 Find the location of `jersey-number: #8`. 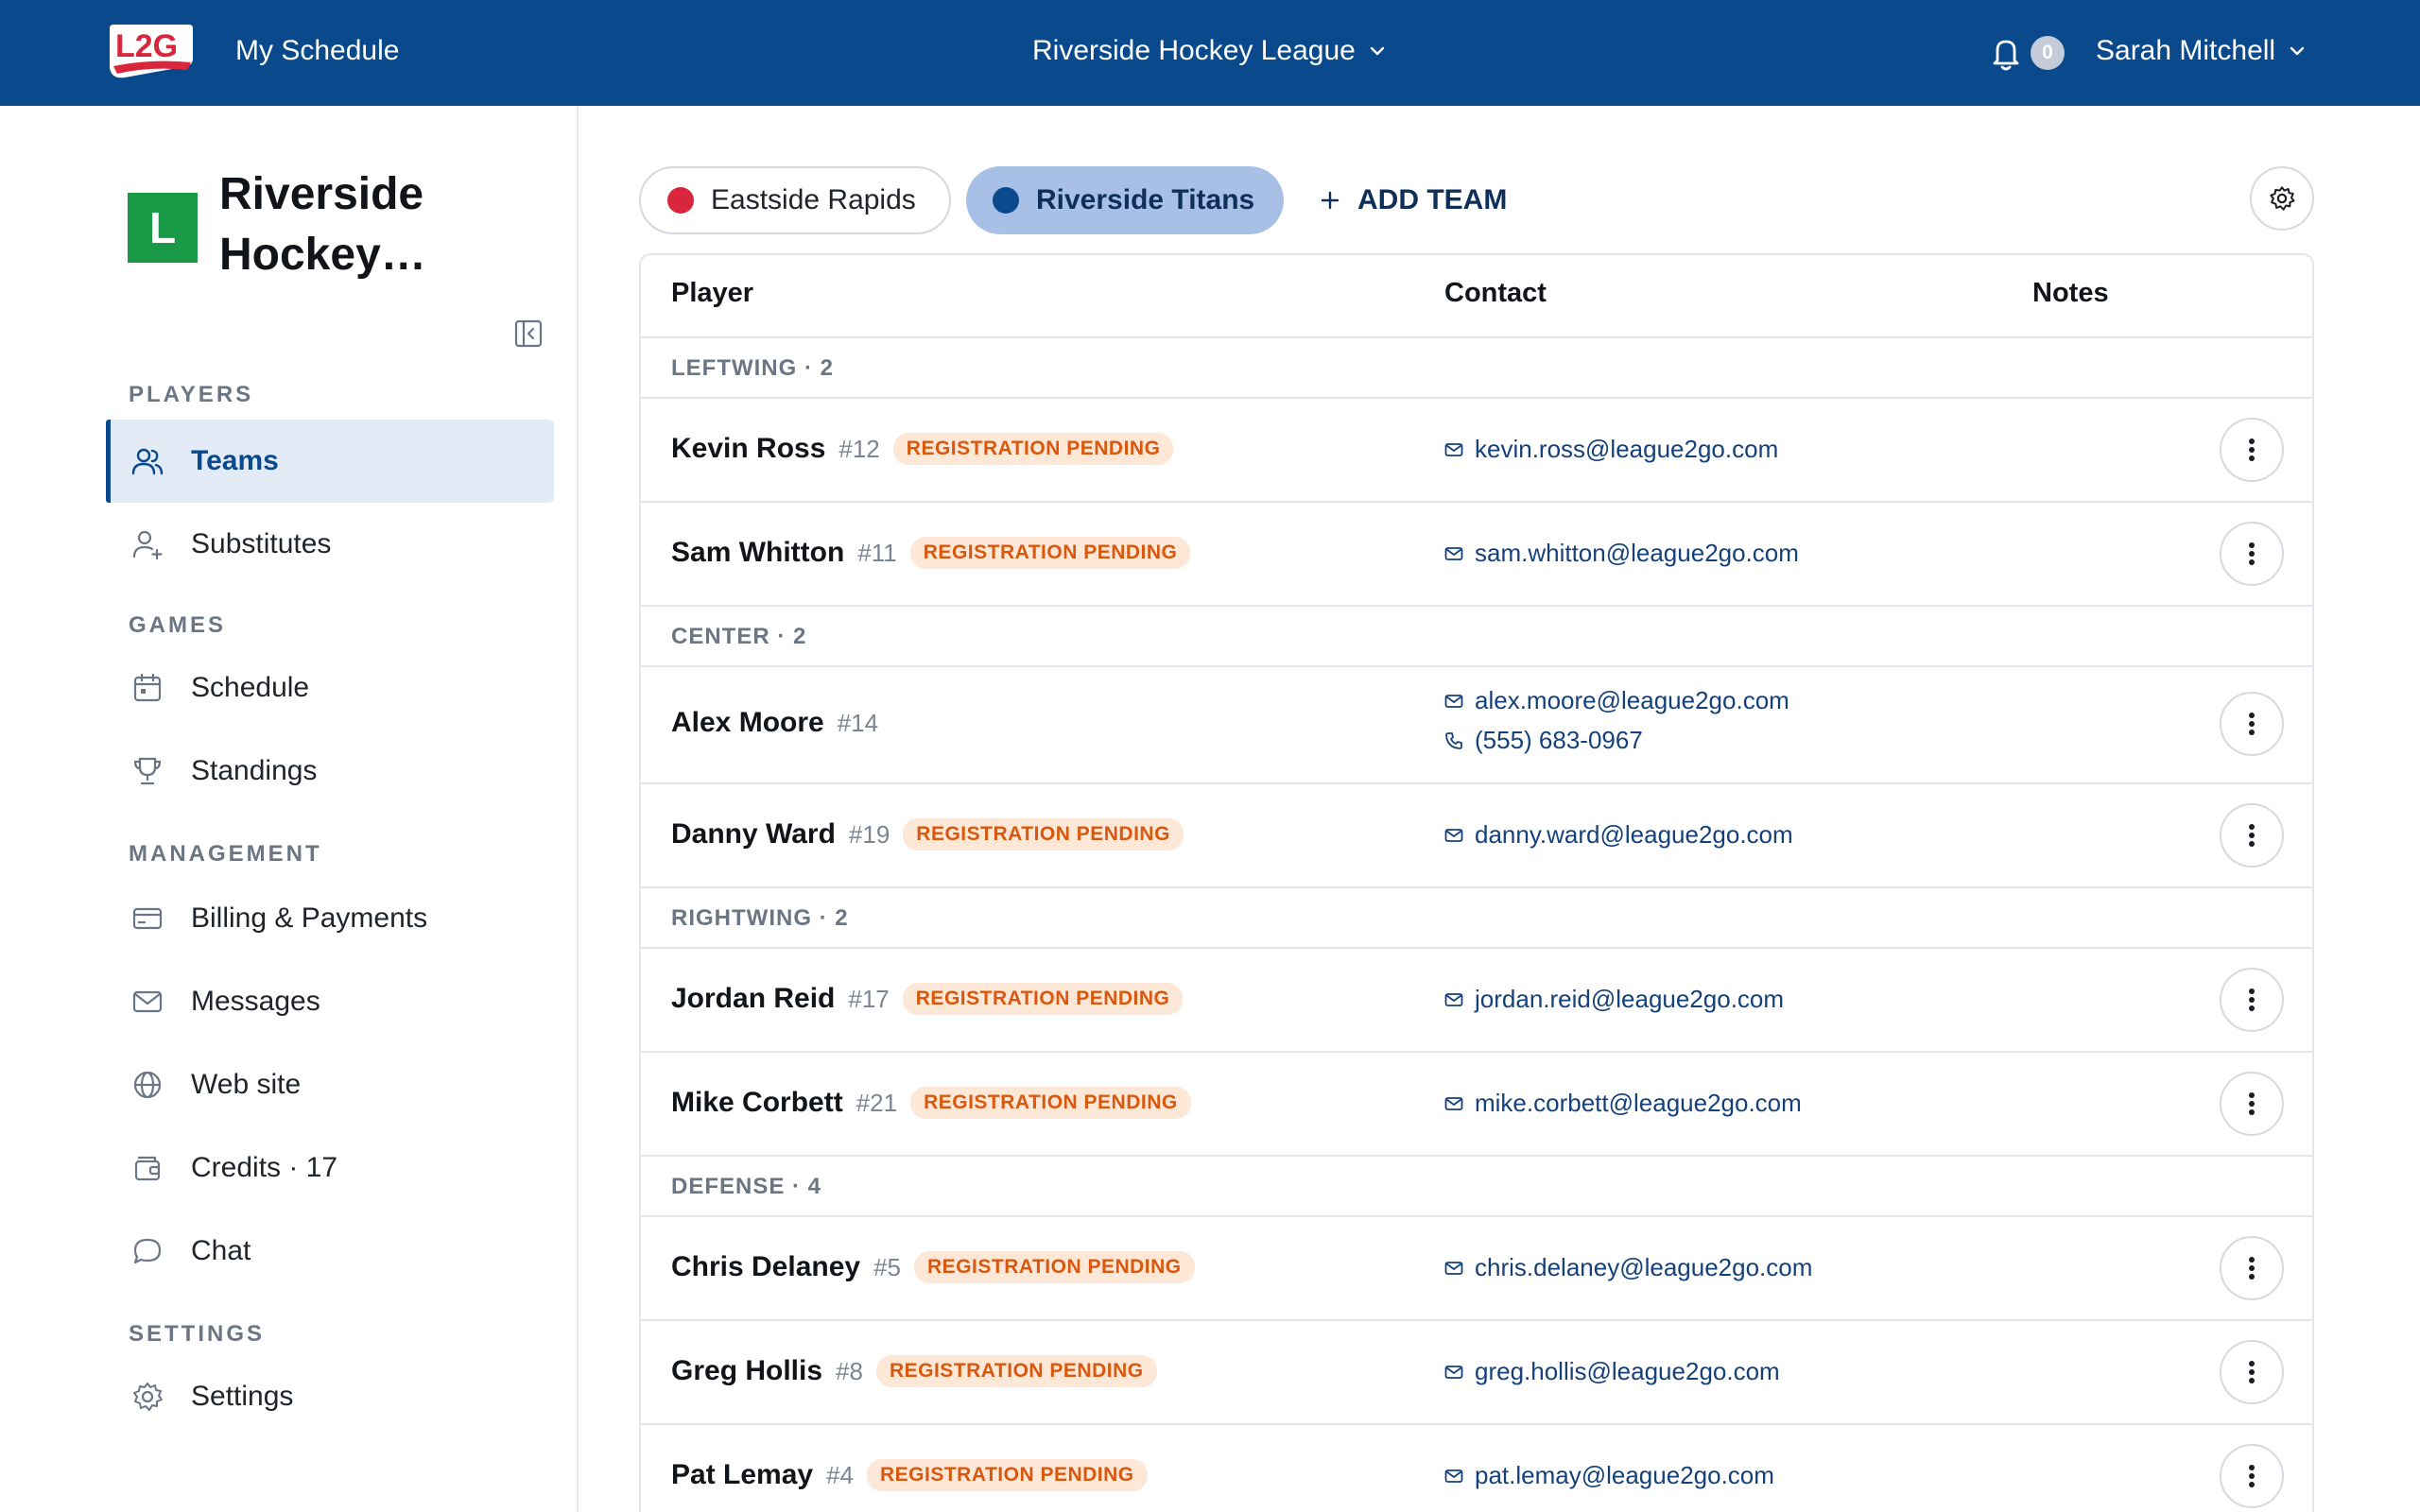

jersey-number: #8 is located at coordinates (849, 1370).